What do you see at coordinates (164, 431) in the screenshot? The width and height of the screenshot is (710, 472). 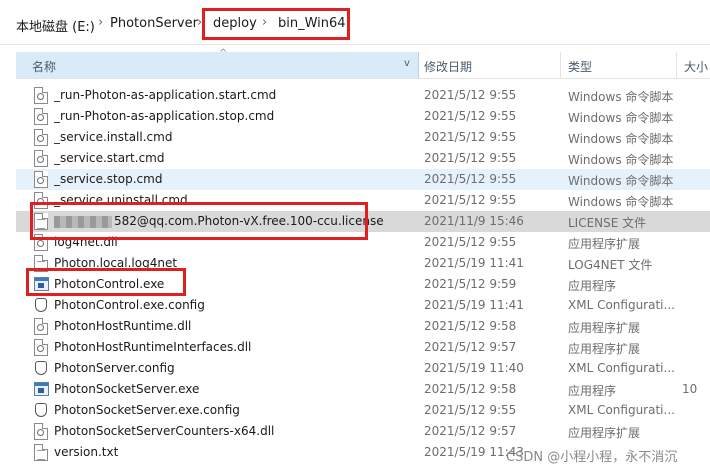 I see `file-name: PhotonSocketServerCounters-x64.dll` at bounding box center [164, 431].